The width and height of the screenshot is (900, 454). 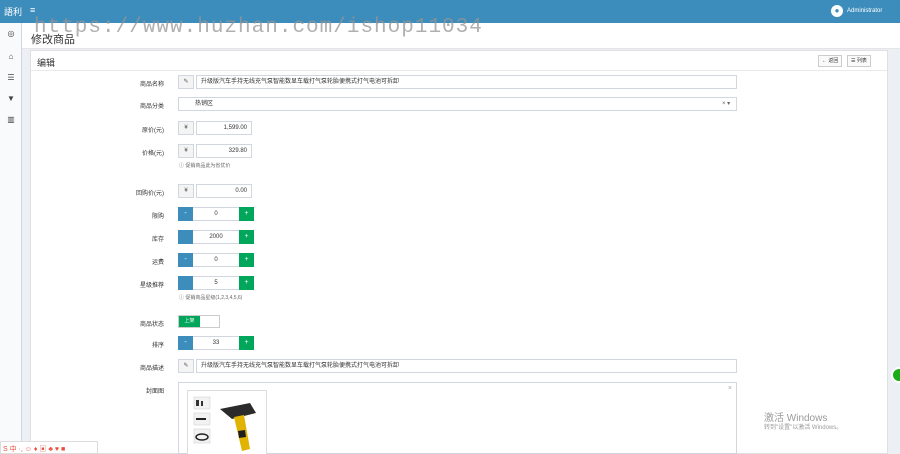 What do you see at coordinates (32, 10) in the screenshot?
I see `hamburger-icon: ≡` at bounding box center [32, 10].